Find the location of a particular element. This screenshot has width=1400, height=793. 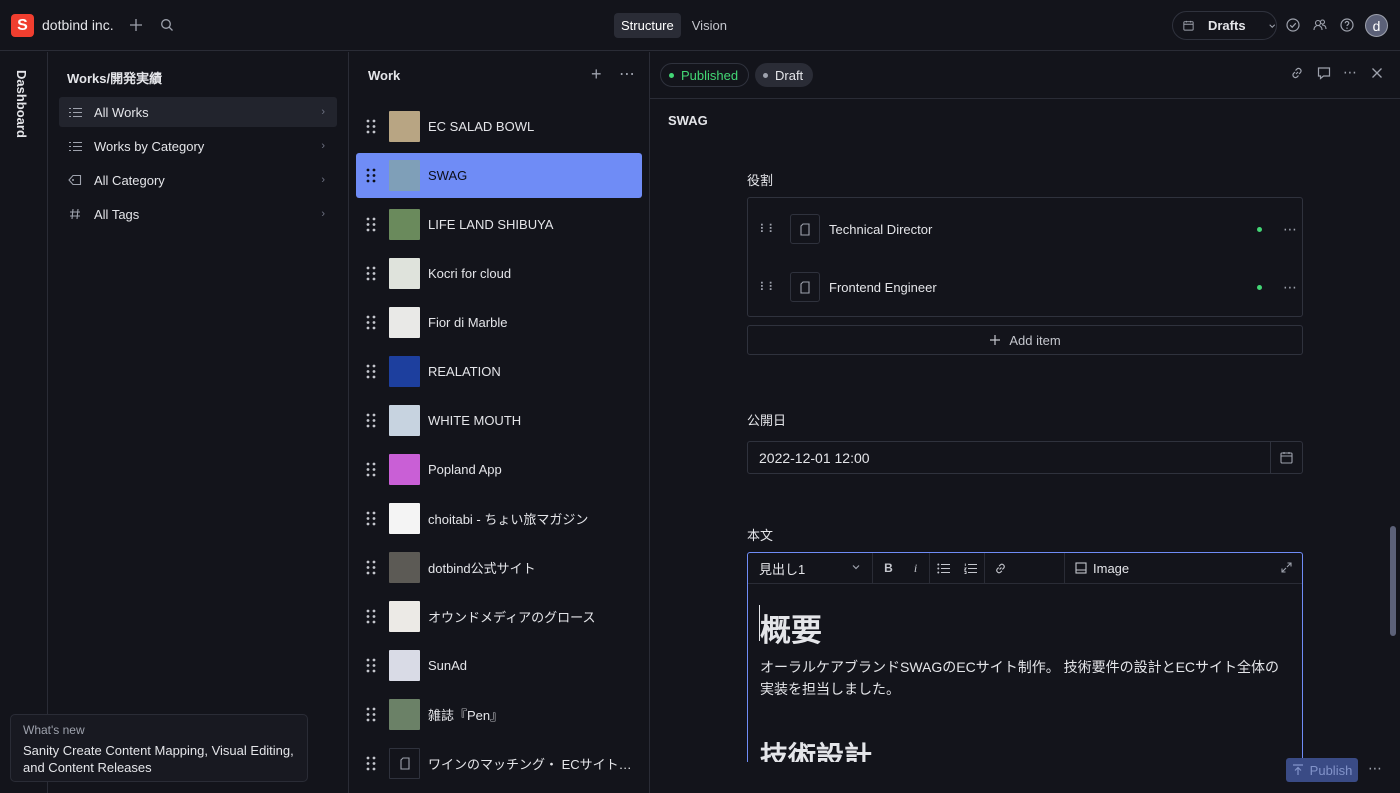

add-item-button: Add item is located at coordinates (1025, 340).